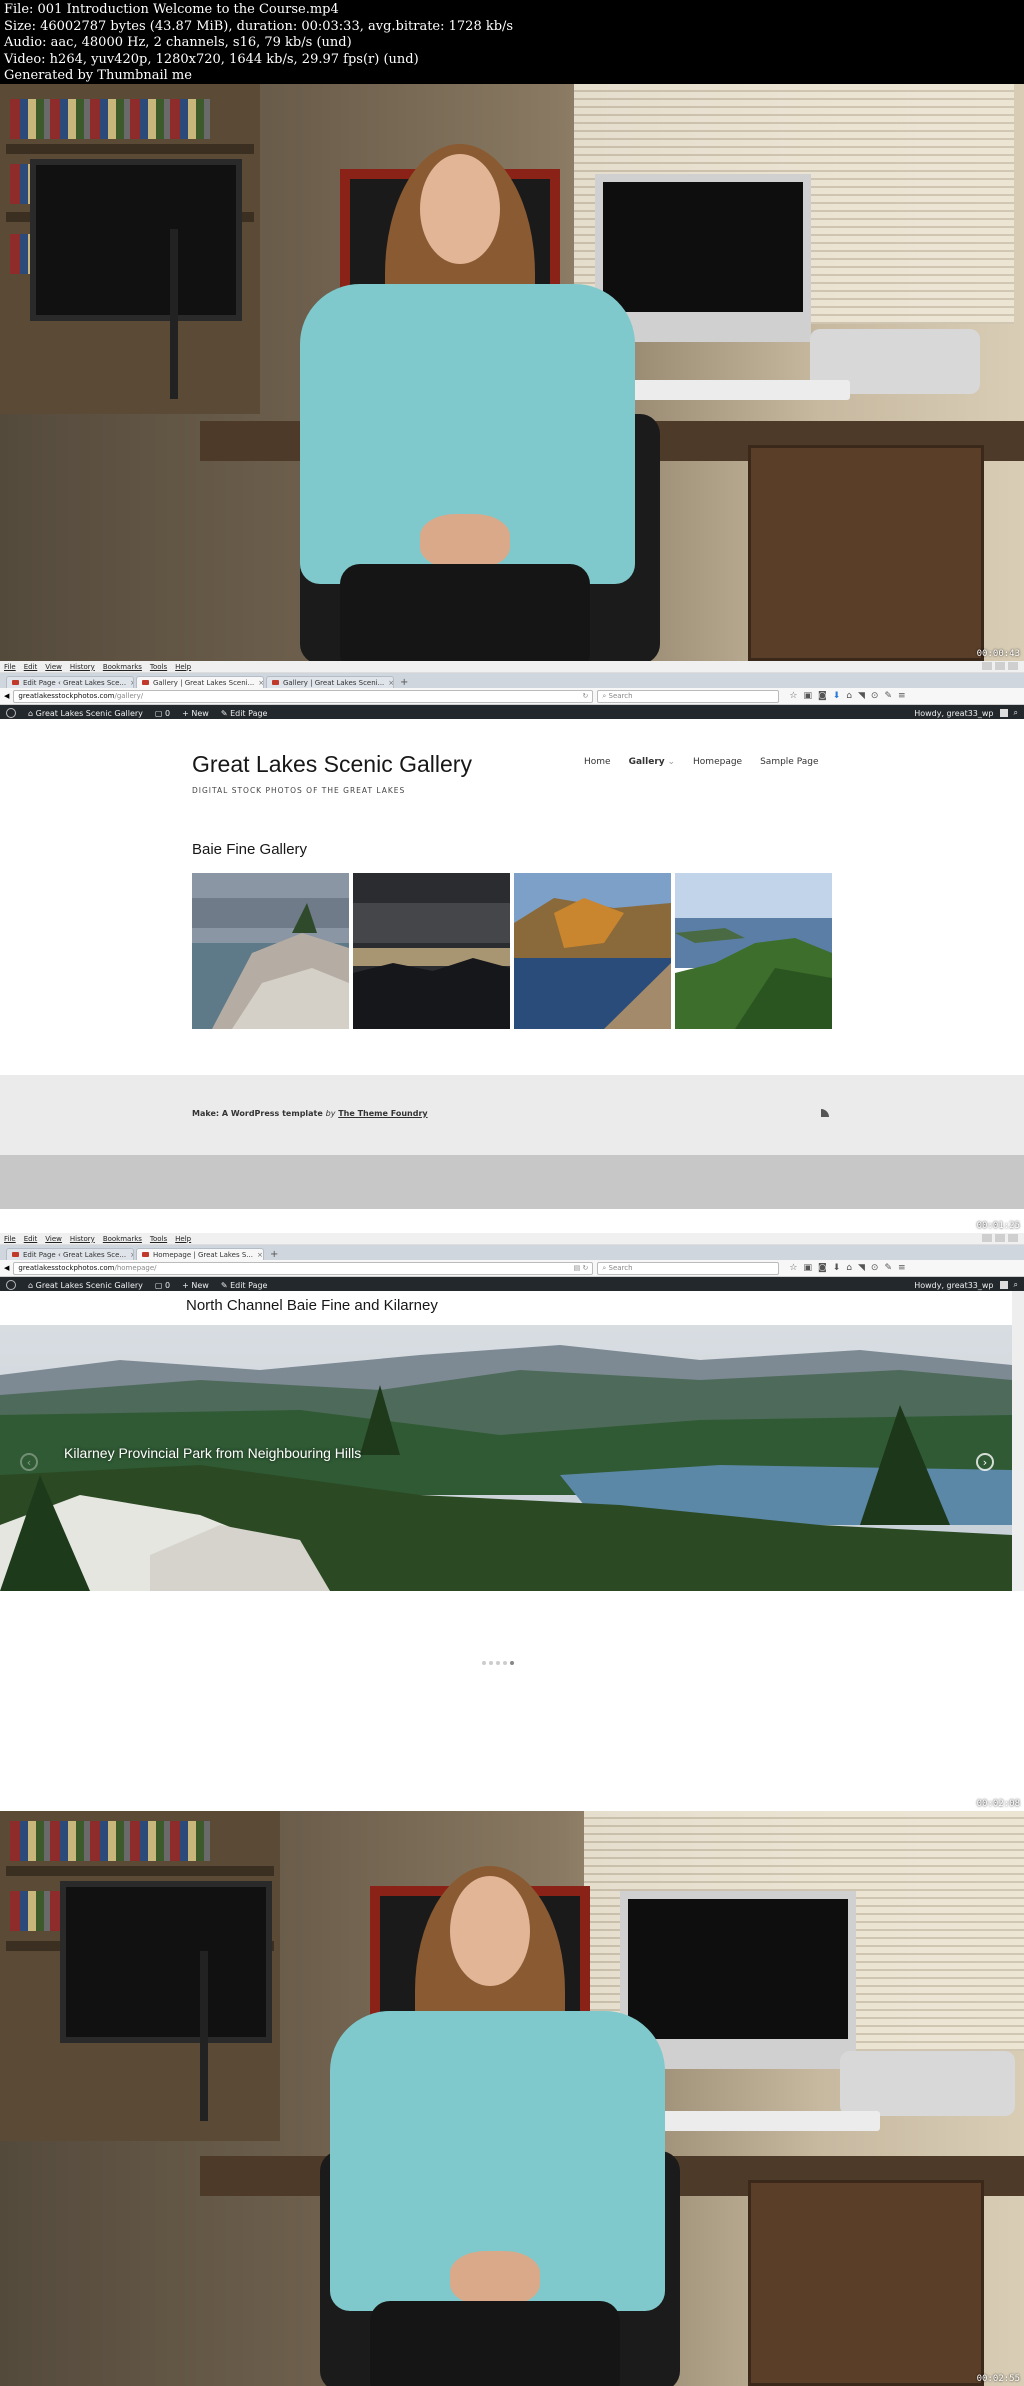  Describe the element at coordinates (789, 762) in the screenshot. I see `nav-sample-page: Sample Page` at that location.